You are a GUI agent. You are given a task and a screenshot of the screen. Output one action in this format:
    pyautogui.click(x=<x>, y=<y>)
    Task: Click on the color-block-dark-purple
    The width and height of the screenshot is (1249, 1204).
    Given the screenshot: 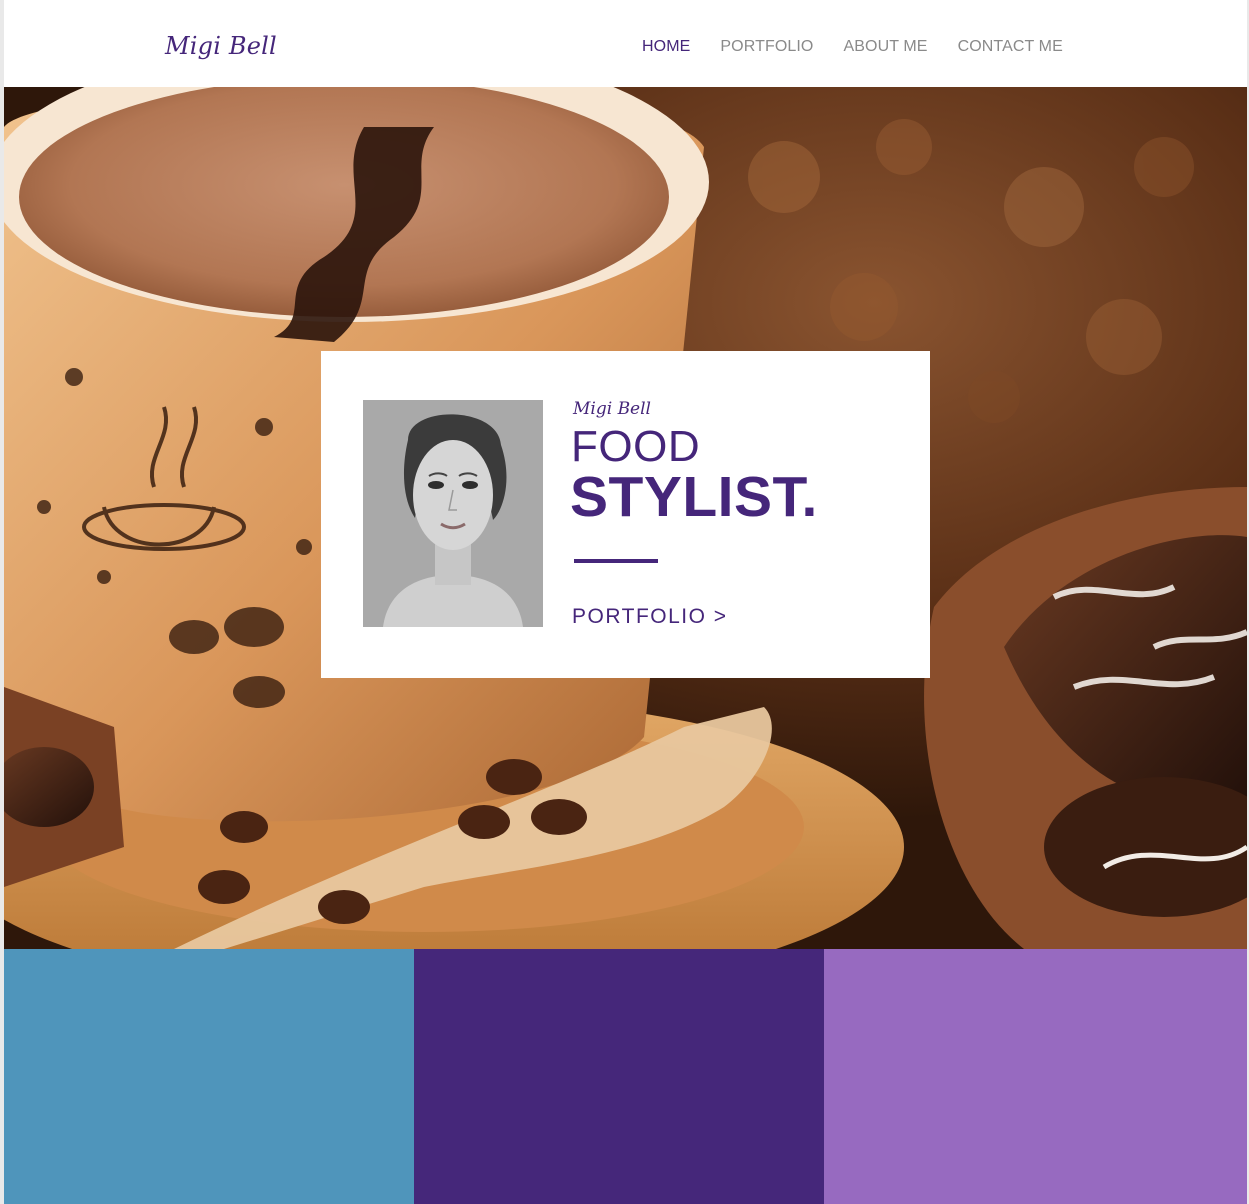 What is the action you would take?
    pyautogui.click(x=619, y=1076)
    